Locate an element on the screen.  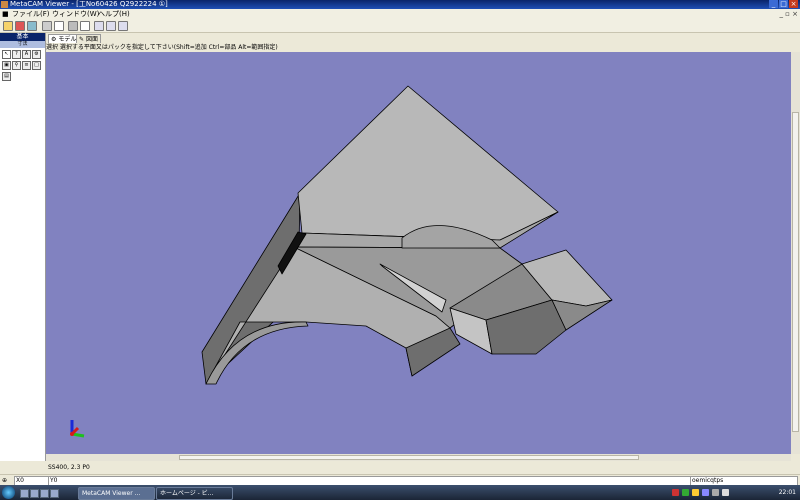
minimize-button: _ is located at coordinates (773, 4).